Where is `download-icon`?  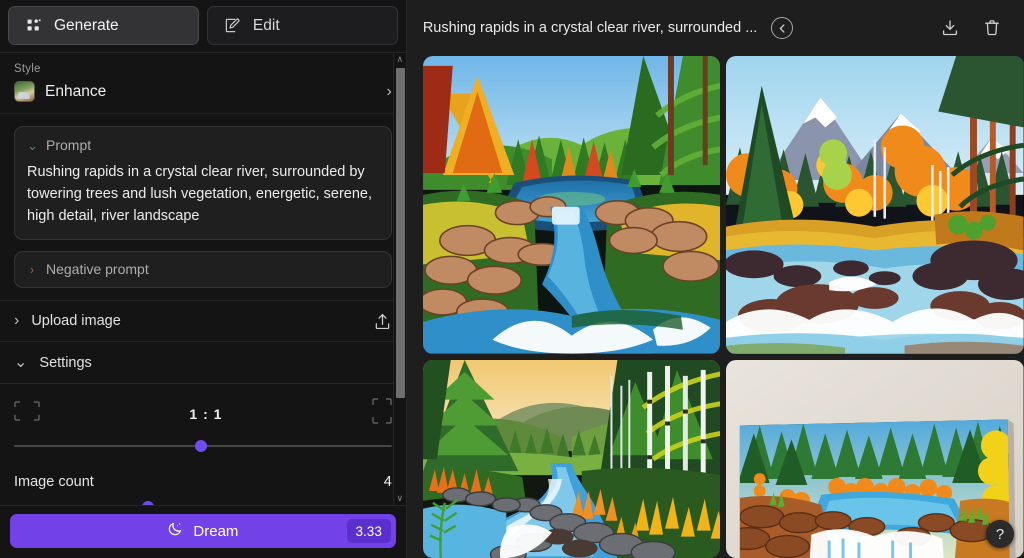 download-icon is located at coordinates (950, 28).